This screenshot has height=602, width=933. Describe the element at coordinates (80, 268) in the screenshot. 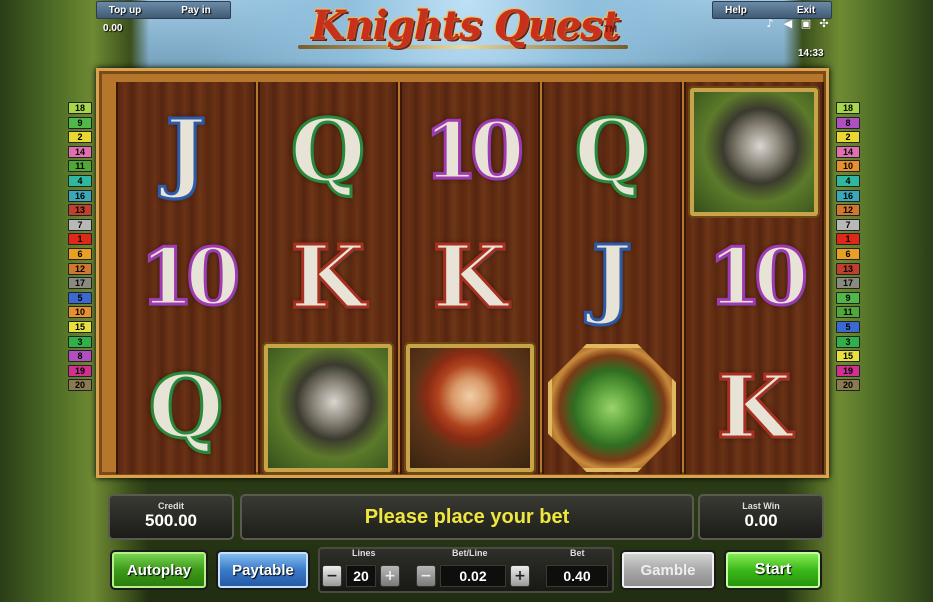

I see `payline-badge-left: 12` at that location.